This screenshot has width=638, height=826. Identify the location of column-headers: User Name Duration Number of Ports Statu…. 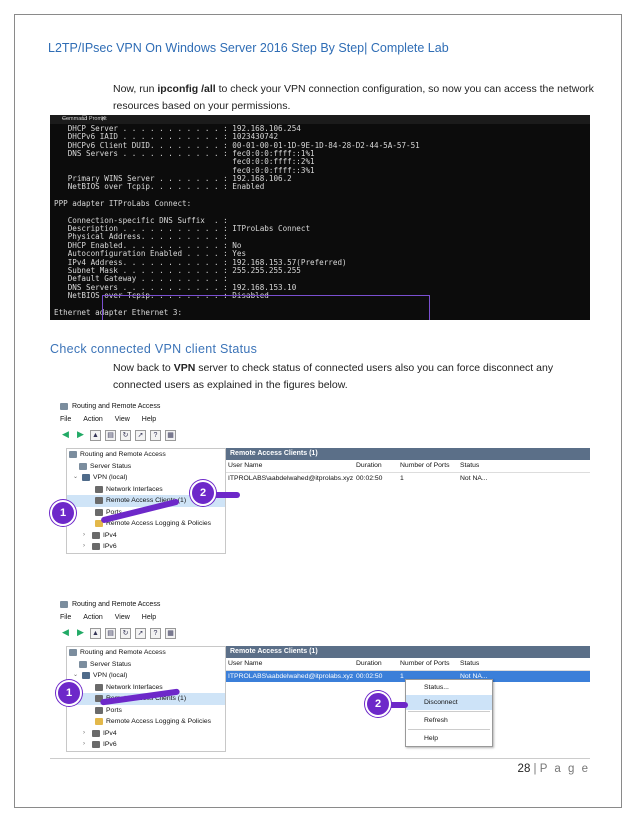
(408, 466).